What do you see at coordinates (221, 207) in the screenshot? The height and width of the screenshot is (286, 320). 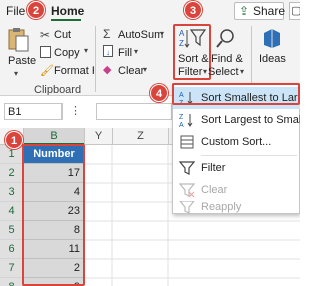 I see `menu-reapply-label: Reapply` at bounding box center [221, 207].